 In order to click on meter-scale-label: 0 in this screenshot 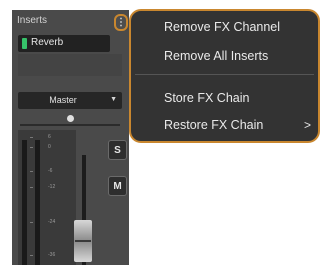, I will do `click(49, 147)`.